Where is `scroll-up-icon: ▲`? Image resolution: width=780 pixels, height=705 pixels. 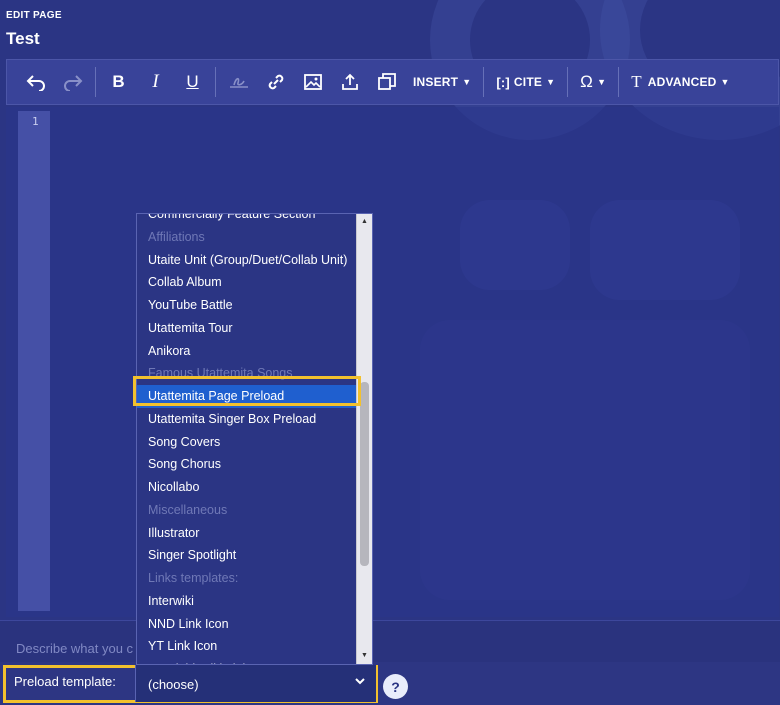 scroll-up-icon: ▲ is located at coordinates (364, 222).